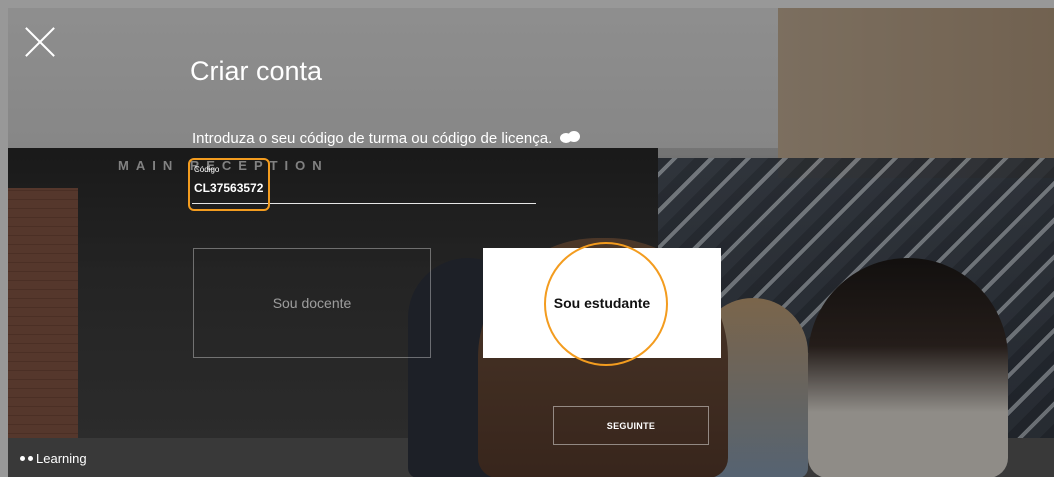  What do you see at coordinates (40, 42) in the screenshot?
I see `close-icon` at bounding box center [40, 42].